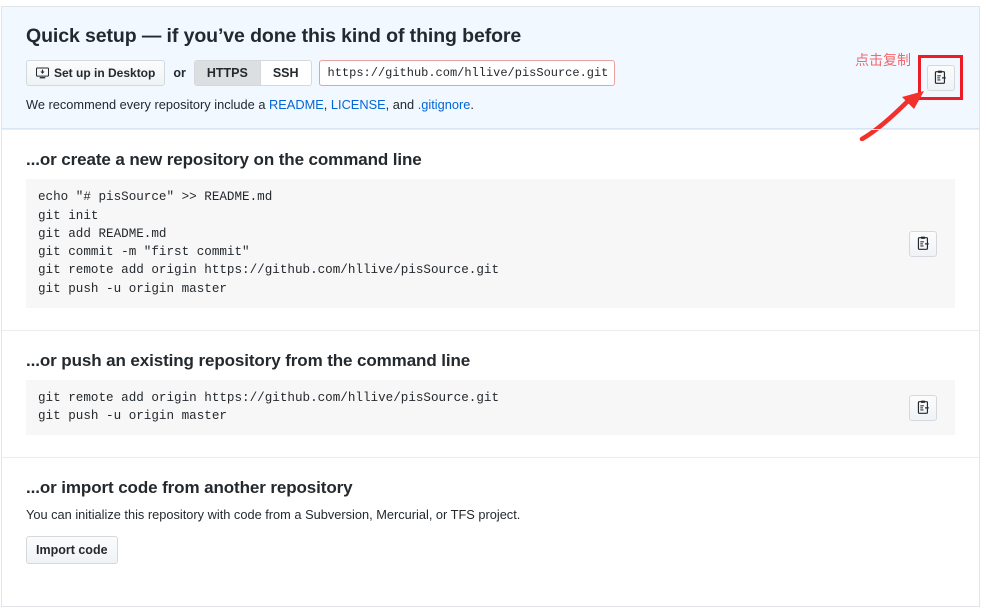 The image size is (986, 614). I want to click on copy-push-commands-button, so click(923, 407).